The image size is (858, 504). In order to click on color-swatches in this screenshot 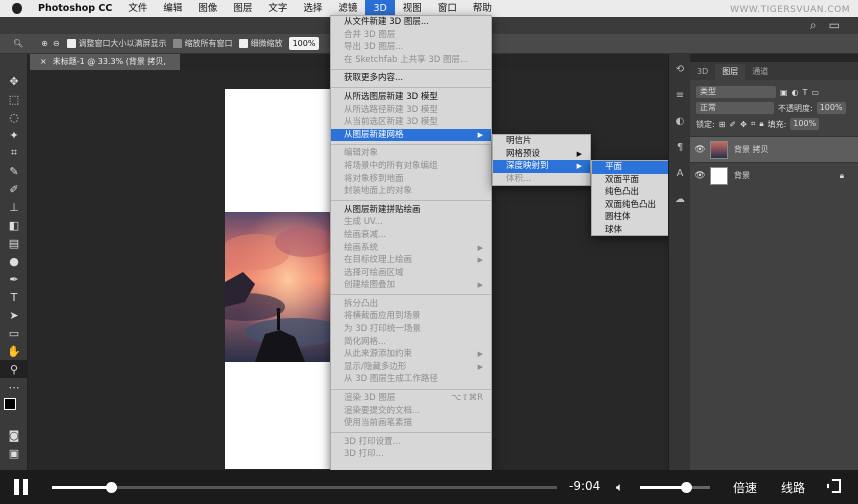, I will do `click(14, 411)`.